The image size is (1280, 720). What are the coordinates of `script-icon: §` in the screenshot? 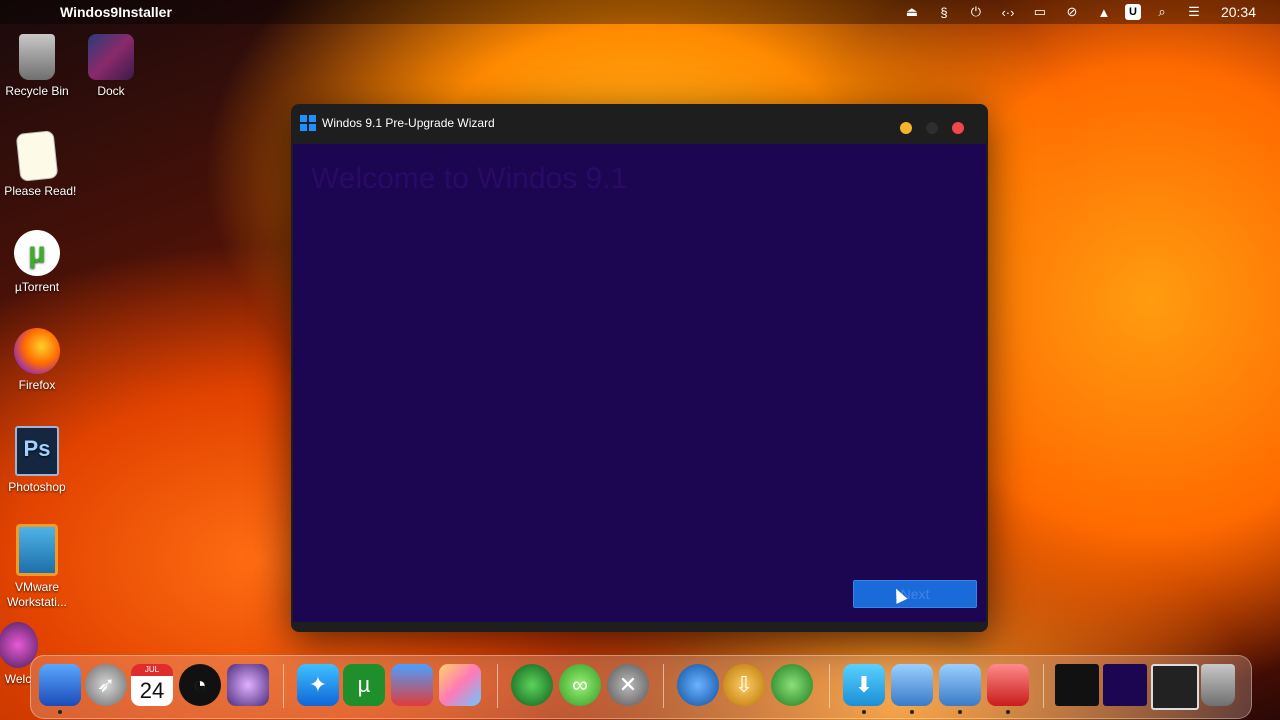 It's located at (944, 12).